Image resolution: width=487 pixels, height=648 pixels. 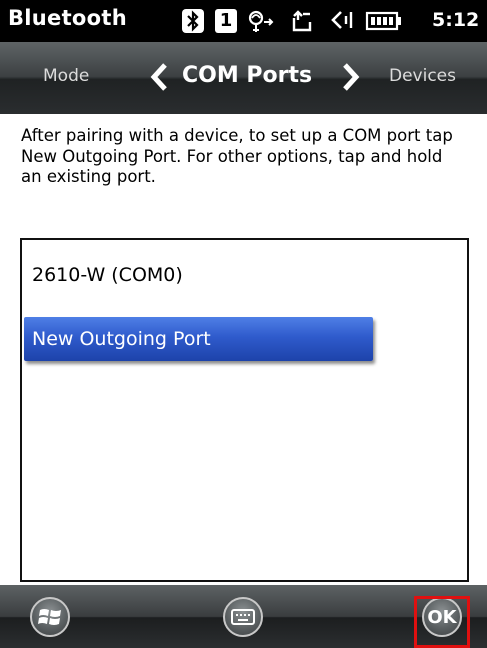 I want to click on chevron-left-icon, so click(x=159, y=77).